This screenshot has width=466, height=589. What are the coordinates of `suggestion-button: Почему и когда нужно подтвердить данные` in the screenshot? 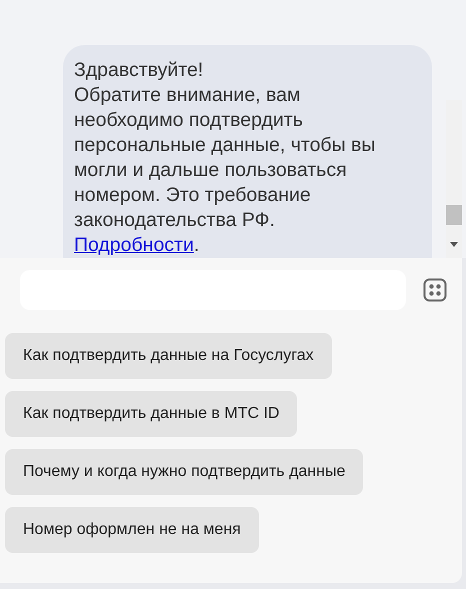 It's located at (184, 472).